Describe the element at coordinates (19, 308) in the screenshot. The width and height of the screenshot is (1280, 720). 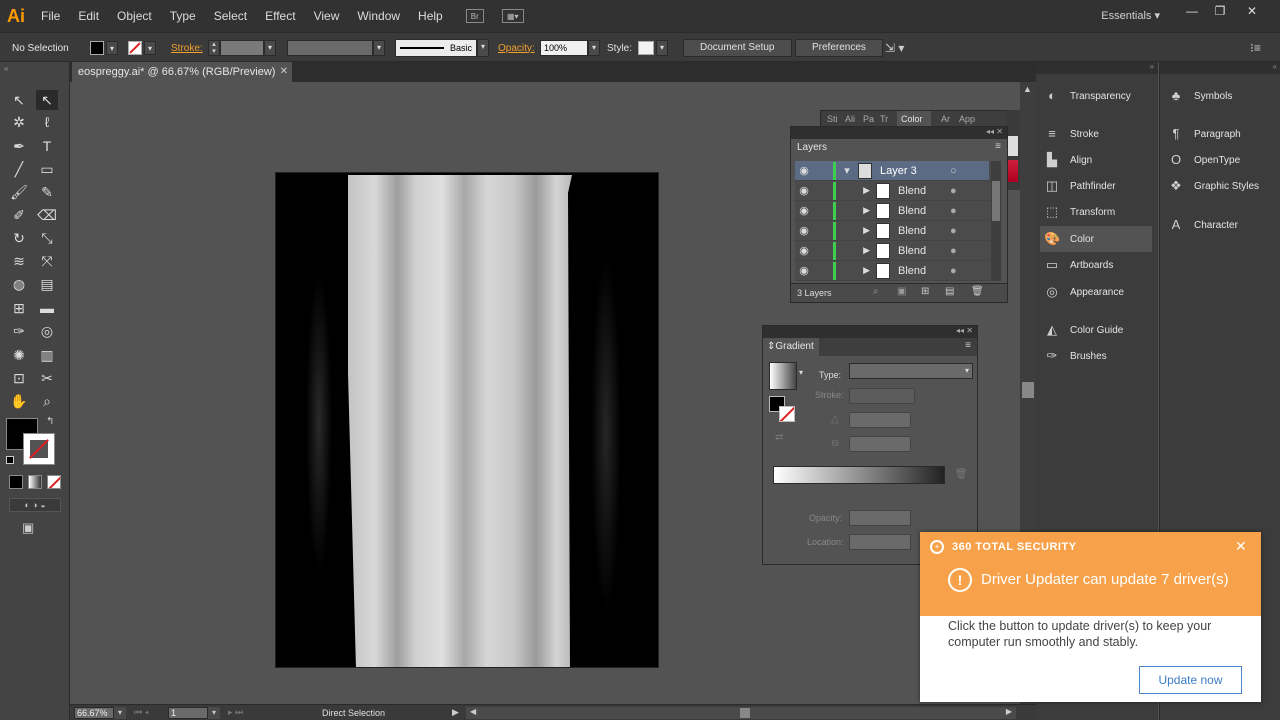
I see `mesh-tool-icon: ⊞` at that location.